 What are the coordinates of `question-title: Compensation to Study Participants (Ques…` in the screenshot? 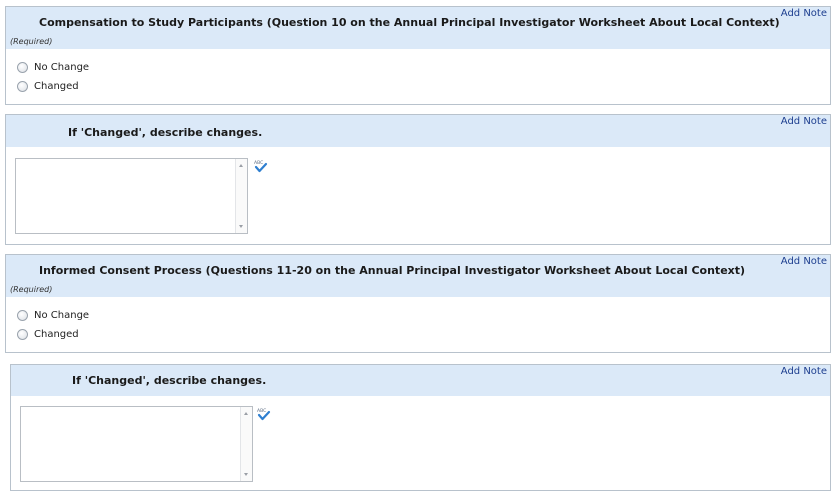 It's located at (409, 22).